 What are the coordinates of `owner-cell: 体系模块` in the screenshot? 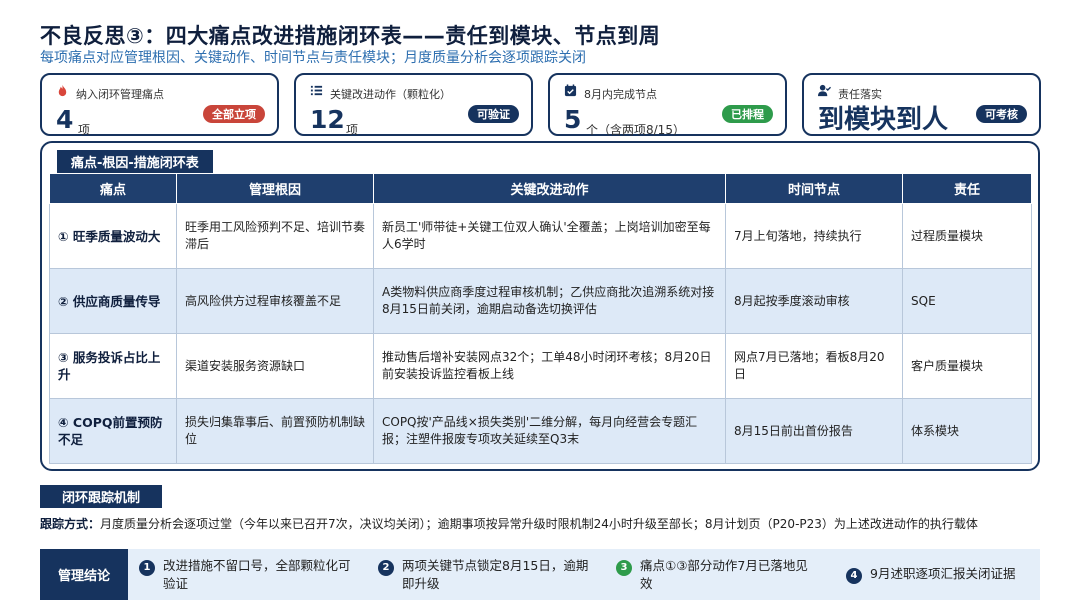 It's located at (967, 431).